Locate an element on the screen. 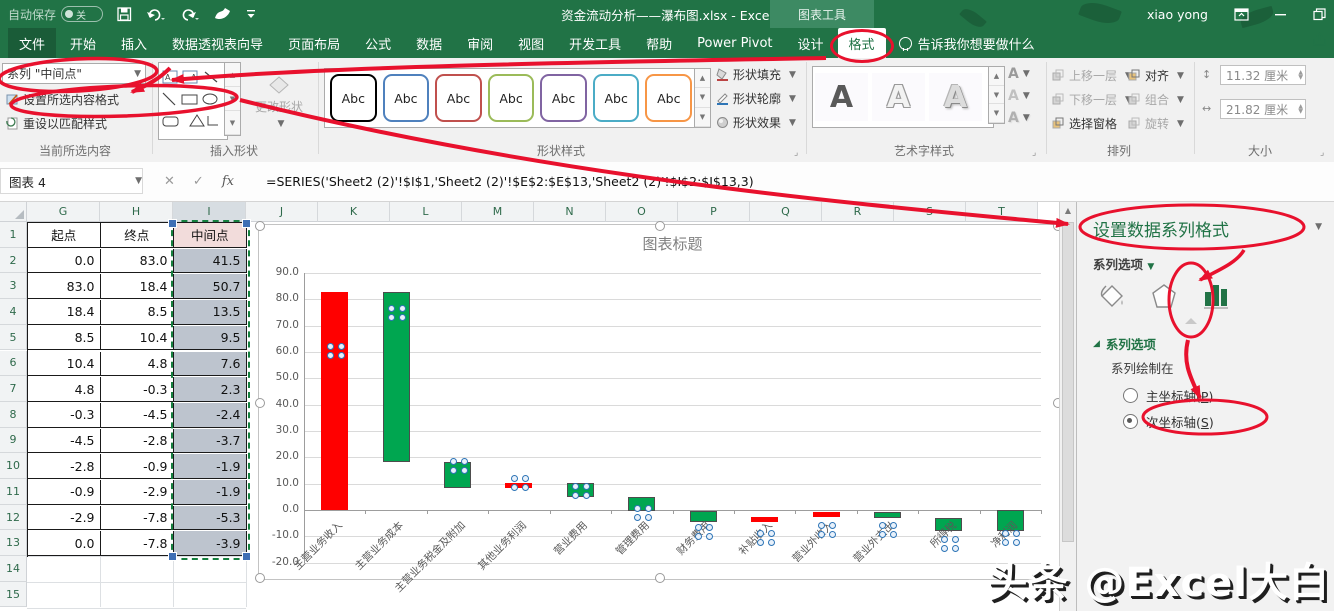 This screenshot has height=611, width=1334. save-icon is located at coordinates (124, 14).